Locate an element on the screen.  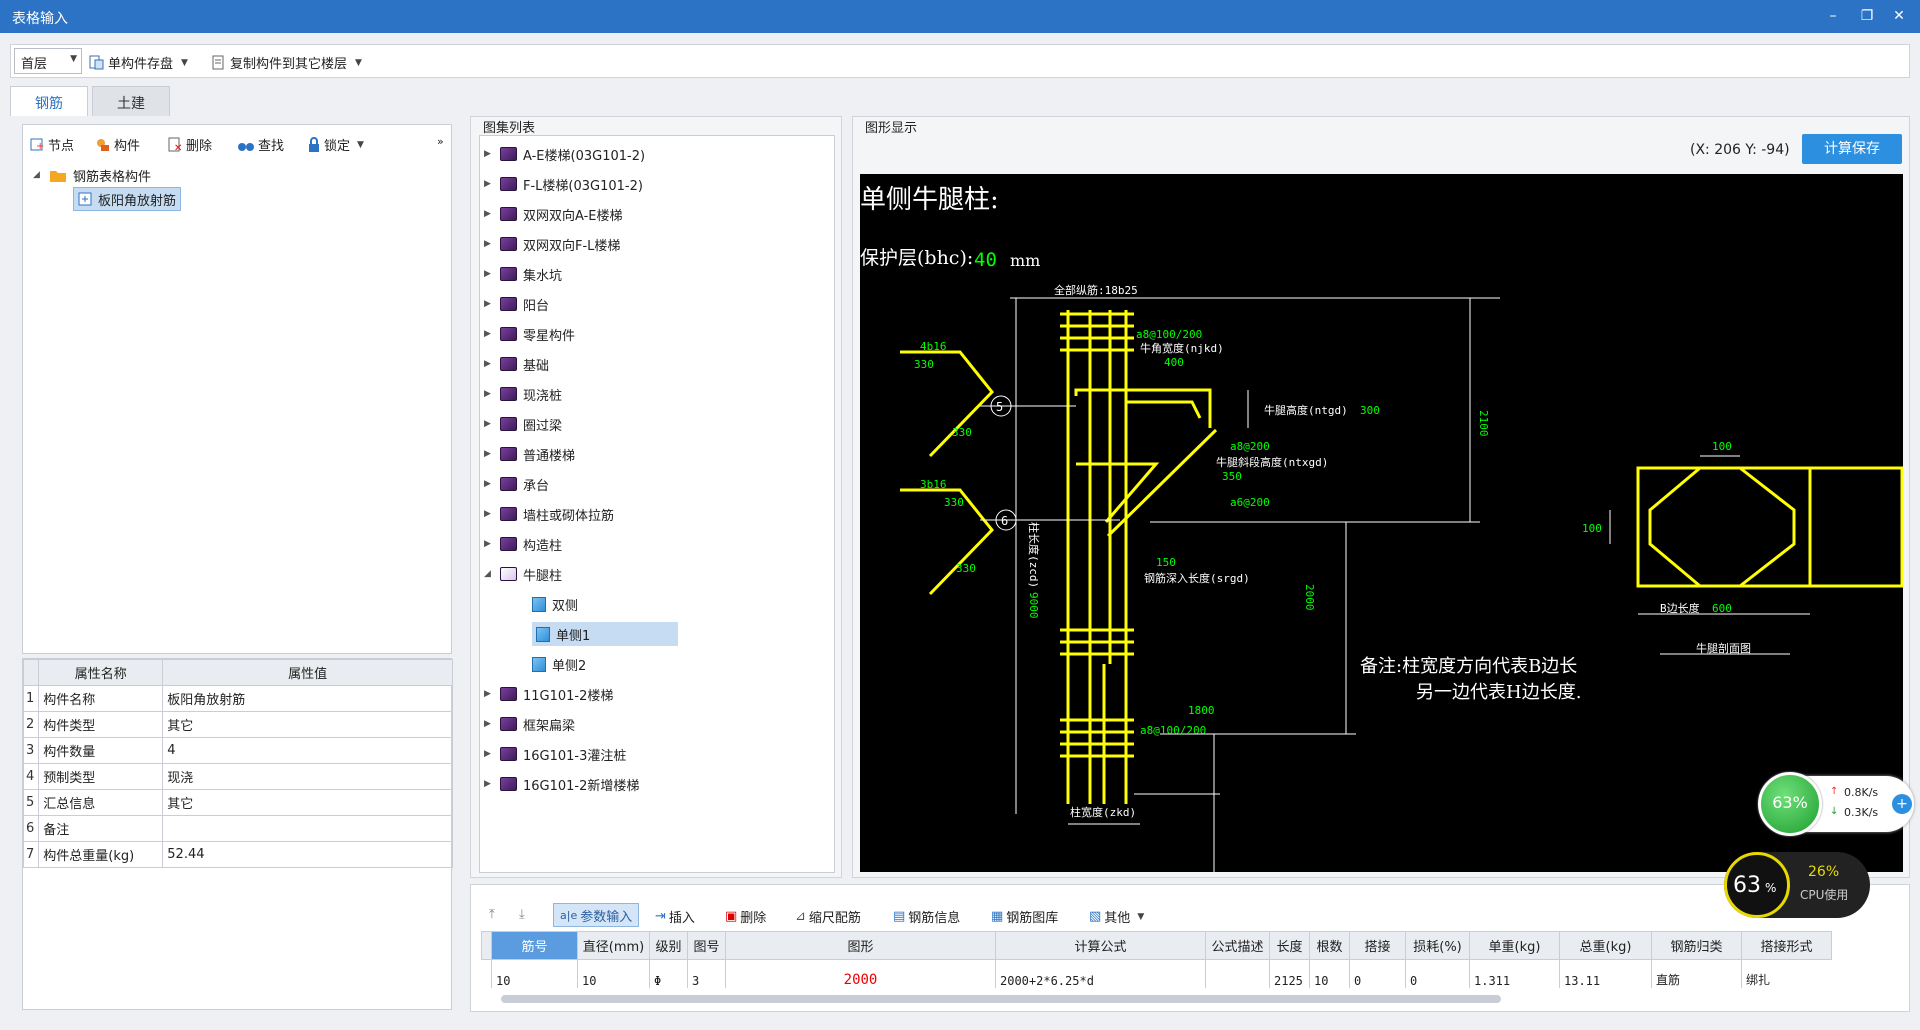
rebar-col-header: 钢筋归类 is located at coordinates (1696, 945).